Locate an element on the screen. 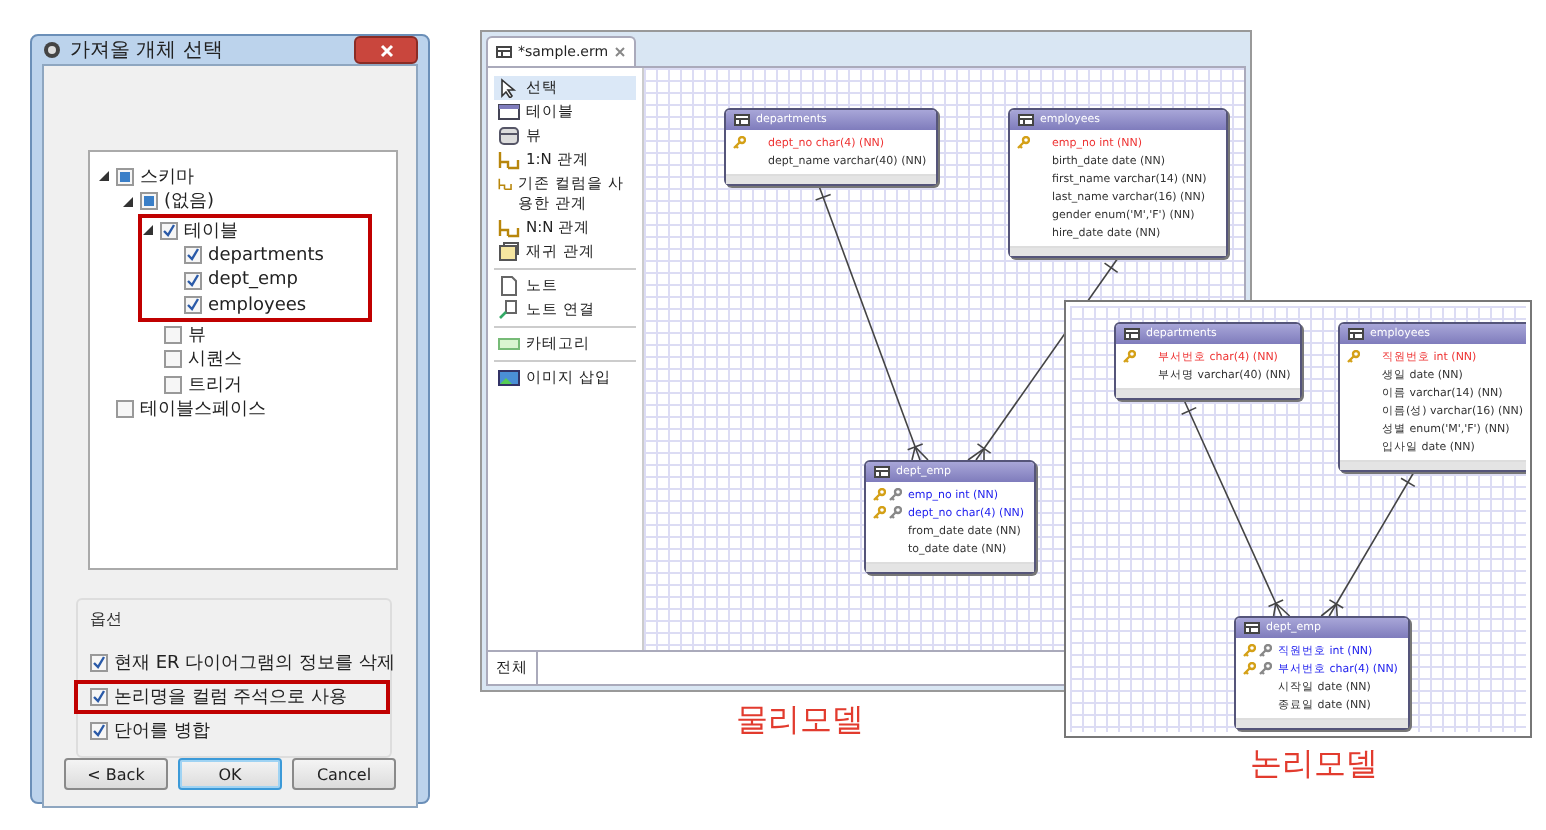 The height and width of the screenshot is (830, 1546). pointer-icon is located at coordinates (509, 88).